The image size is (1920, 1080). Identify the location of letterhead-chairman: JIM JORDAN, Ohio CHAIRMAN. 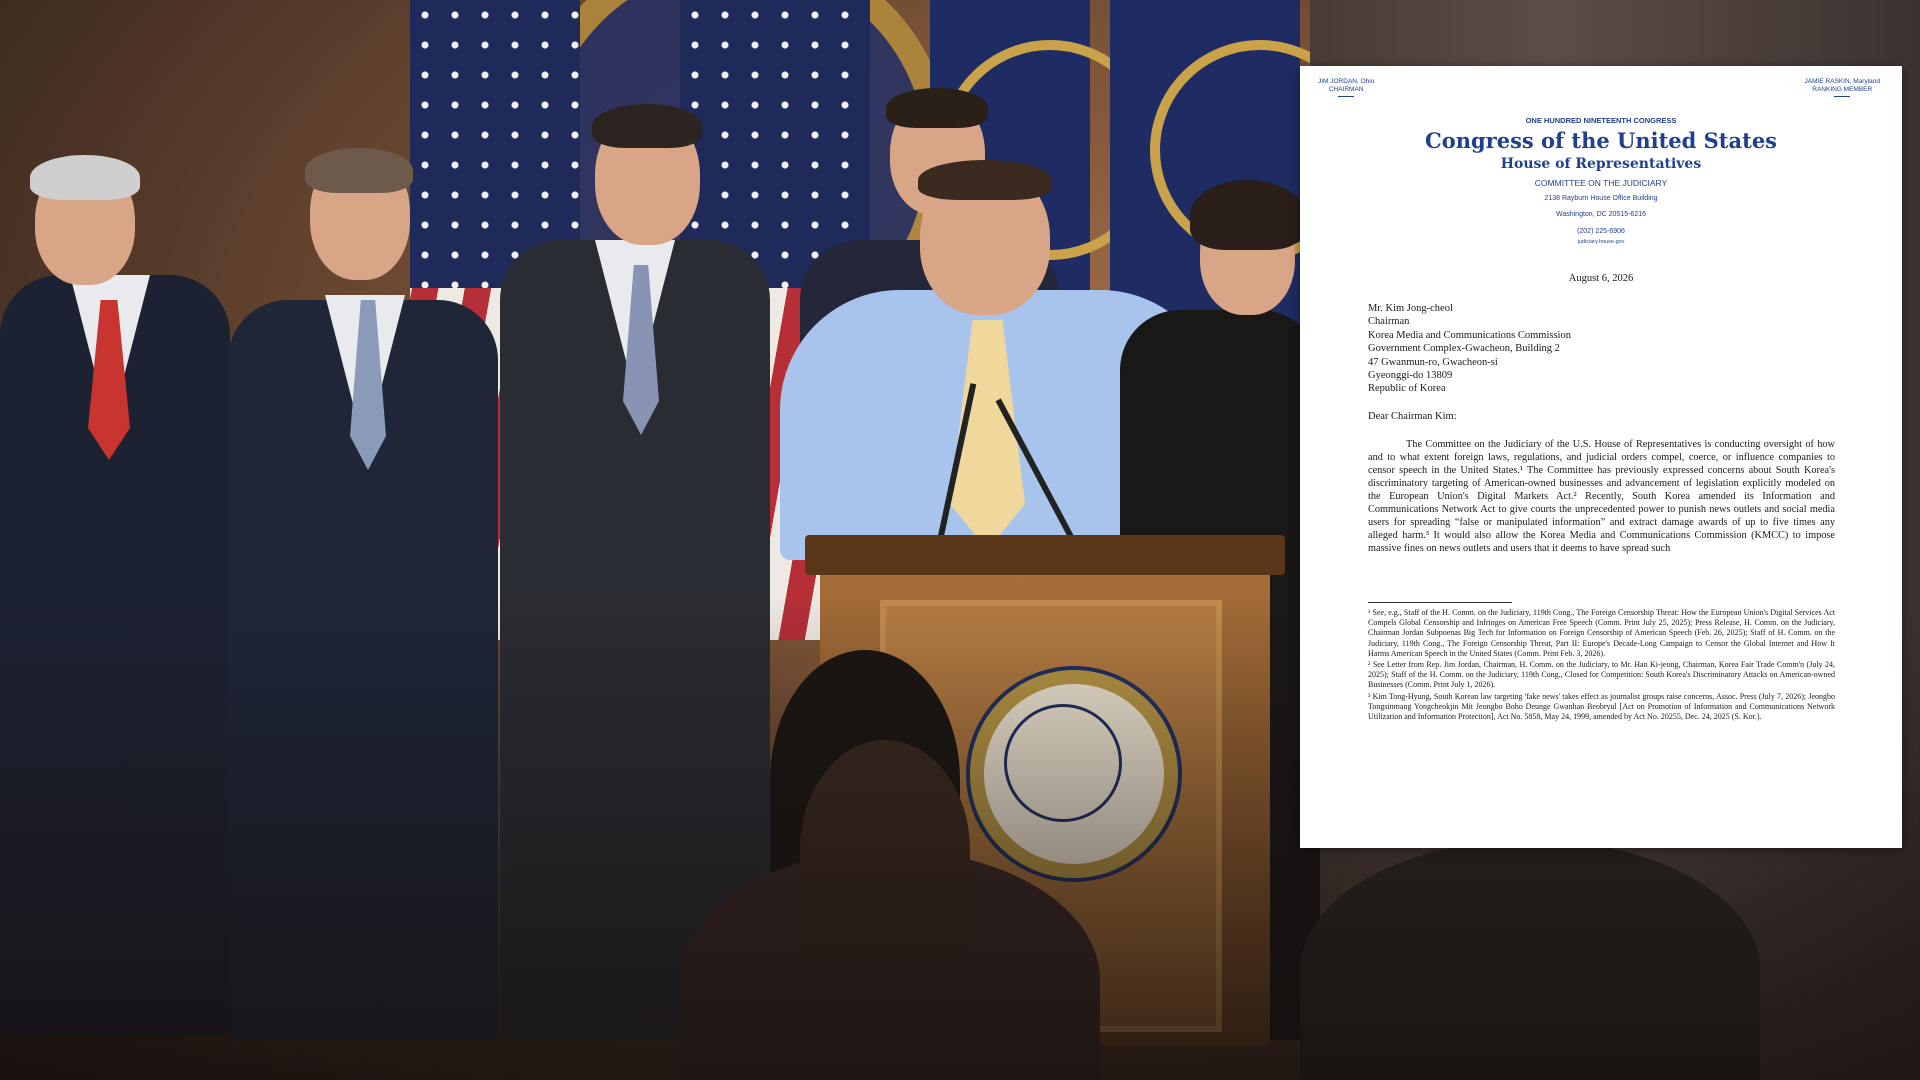
(1346, 87).